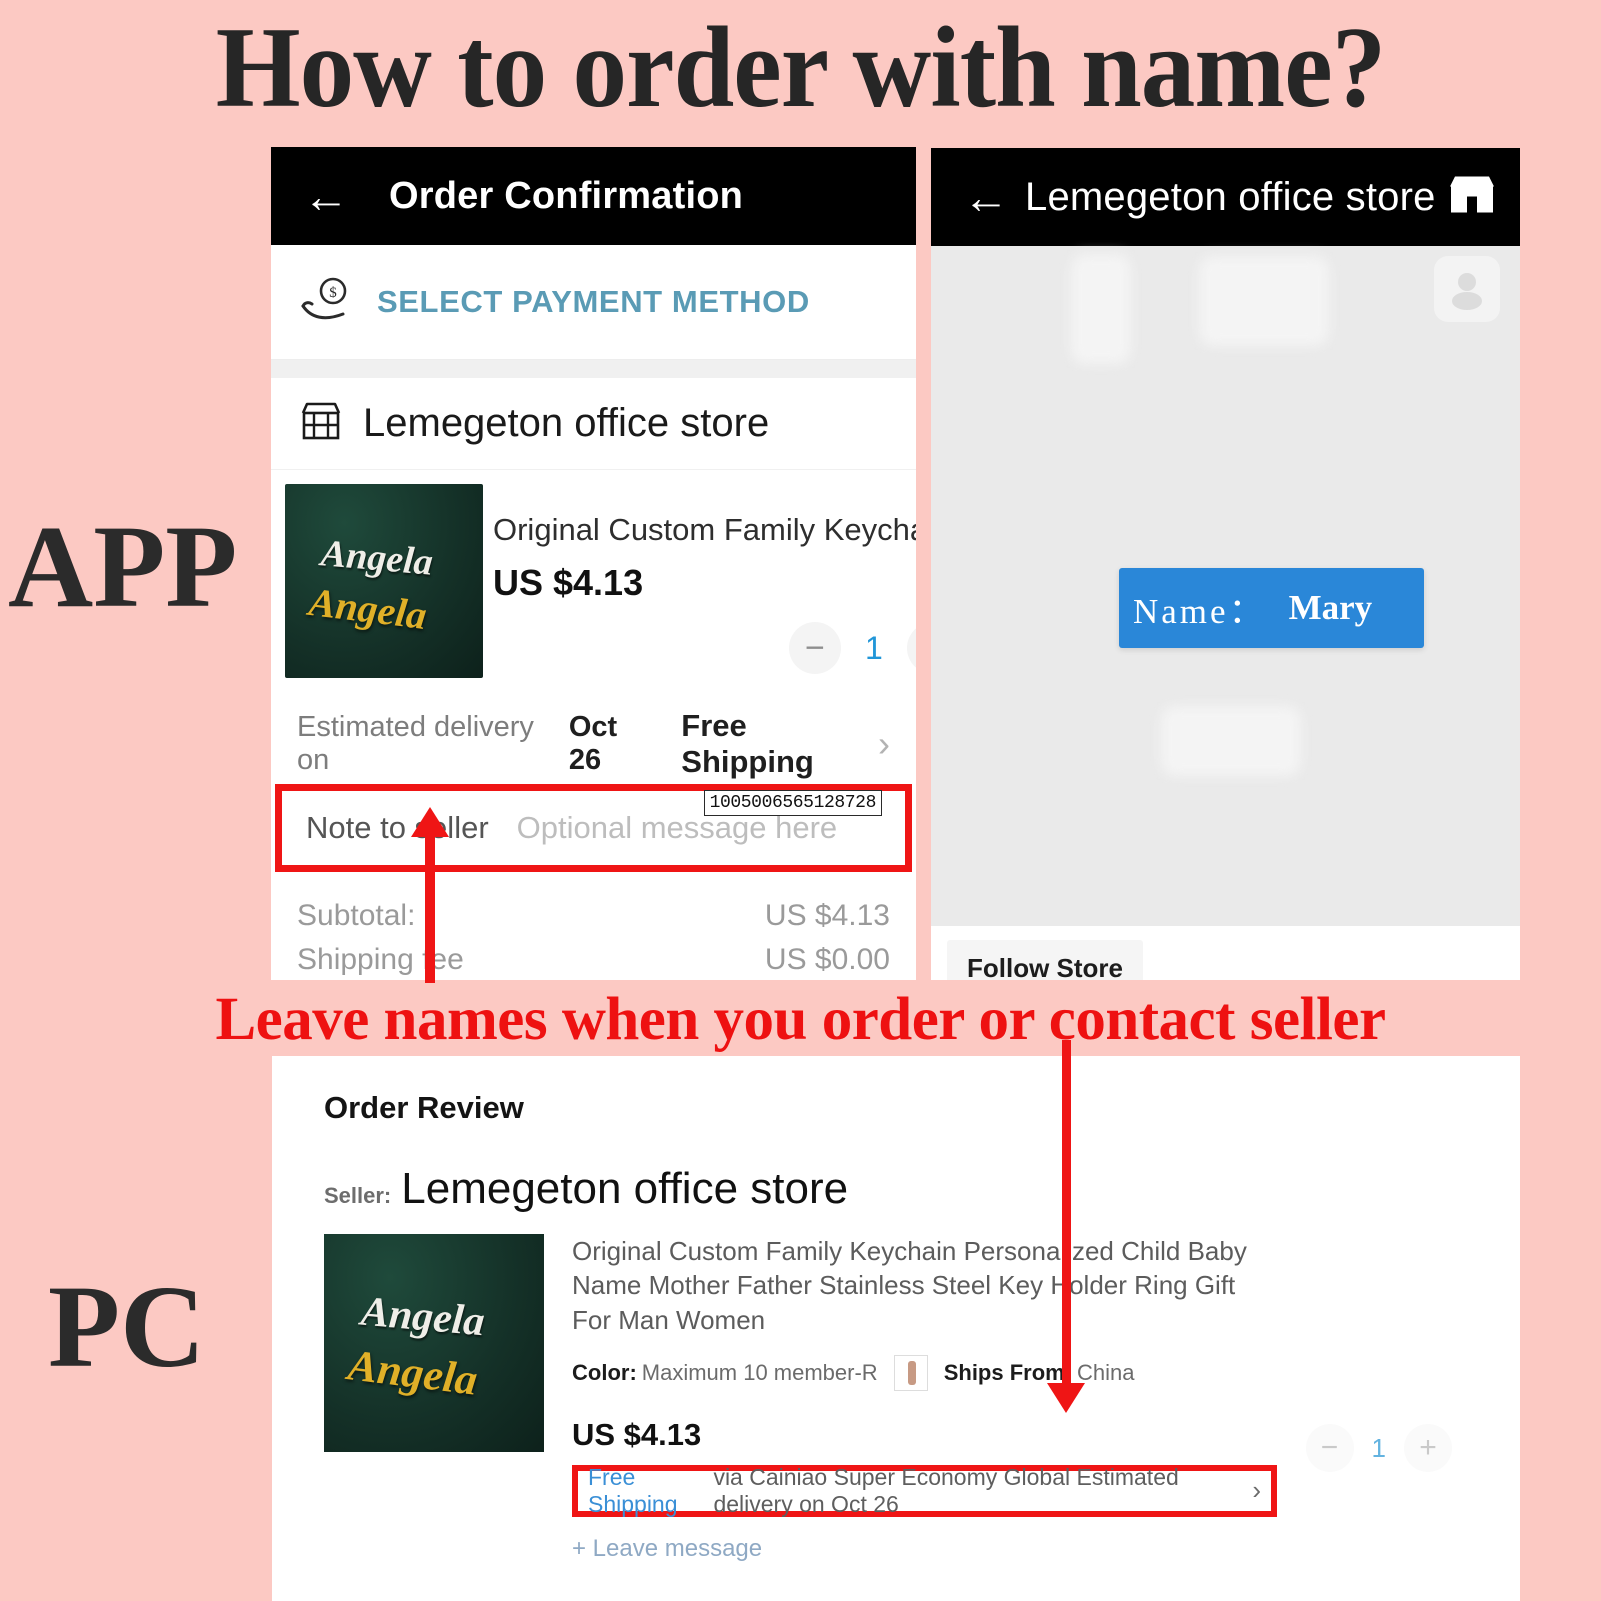 Image resolution: width=1601 pixels, height=1601 pixels. Describe the element at coordinates (1021, 1549) in the screenshot. I see `pc-leave-message-link: + Leave message` at that location.